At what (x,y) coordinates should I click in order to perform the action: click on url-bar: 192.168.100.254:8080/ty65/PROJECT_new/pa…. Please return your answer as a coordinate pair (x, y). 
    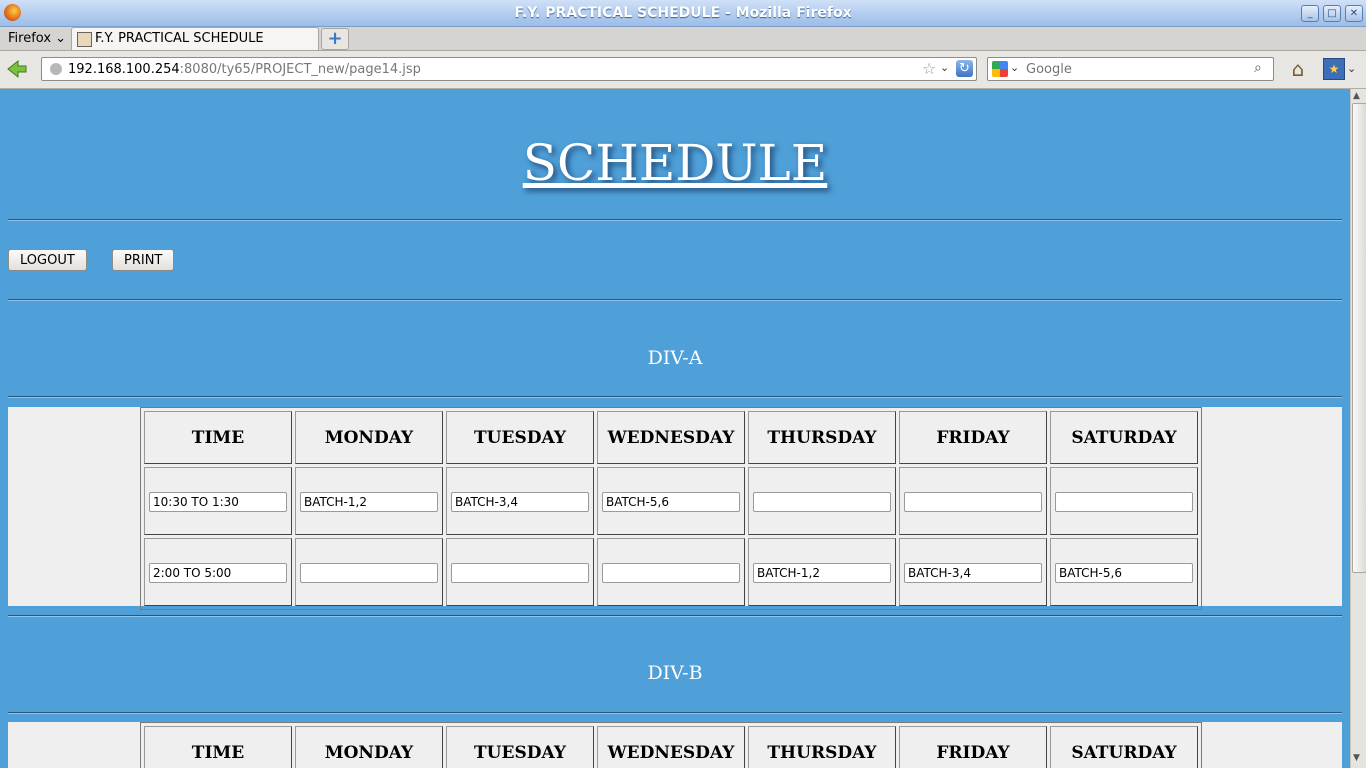
    Looking at the image, I should click on (509, 69).